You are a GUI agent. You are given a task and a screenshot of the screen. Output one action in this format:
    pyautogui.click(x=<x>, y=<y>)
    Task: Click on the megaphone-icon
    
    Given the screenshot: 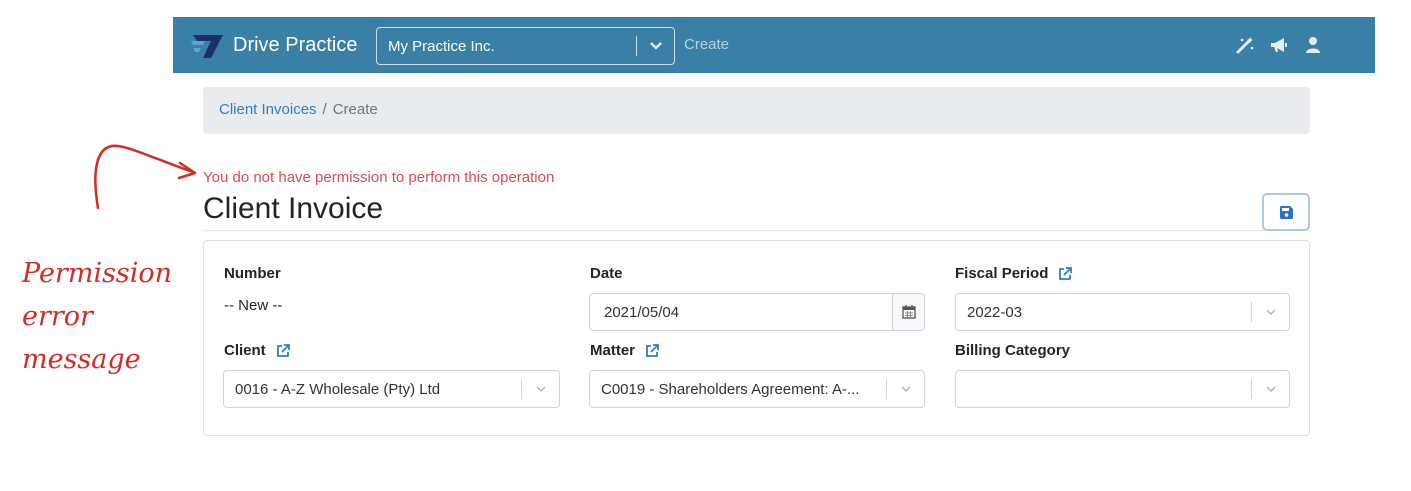 What is the action you would take?
    pyautogui.click(x=1279, y=45)
    